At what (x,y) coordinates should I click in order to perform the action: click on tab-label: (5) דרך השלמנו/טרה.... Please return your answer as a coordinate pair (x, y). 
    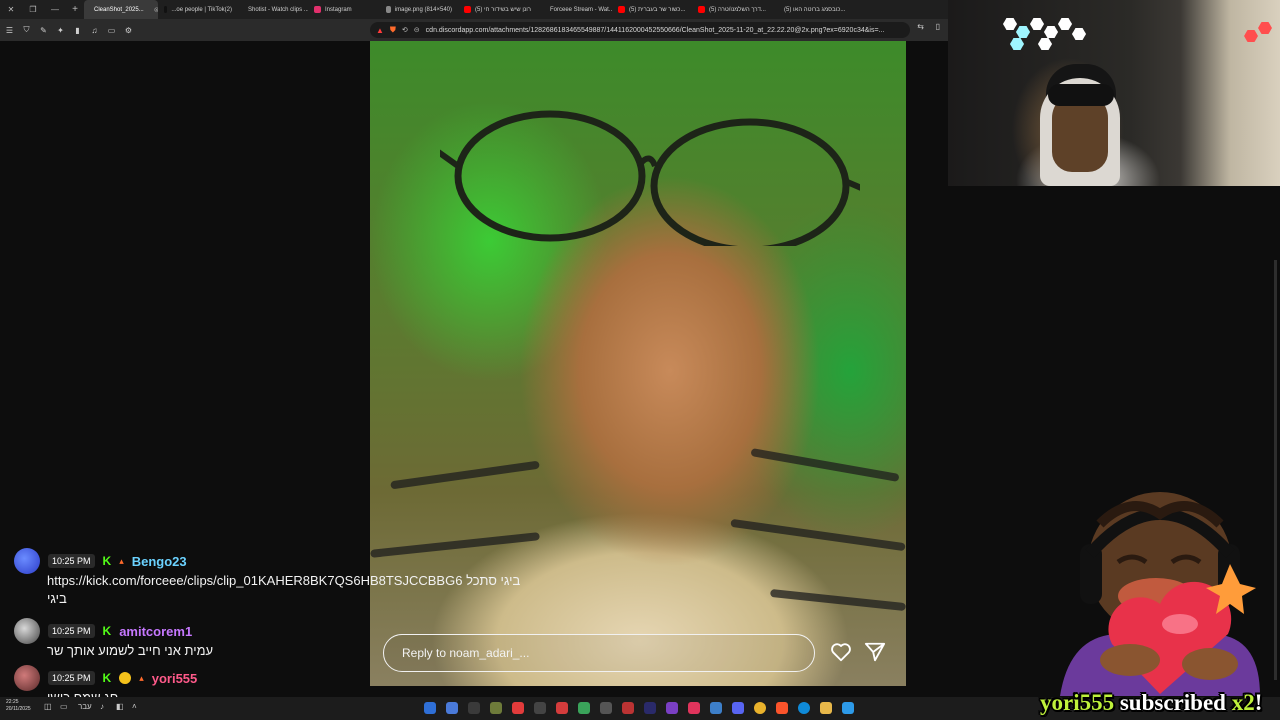
    Looking at the image, I should click on (737, 9).